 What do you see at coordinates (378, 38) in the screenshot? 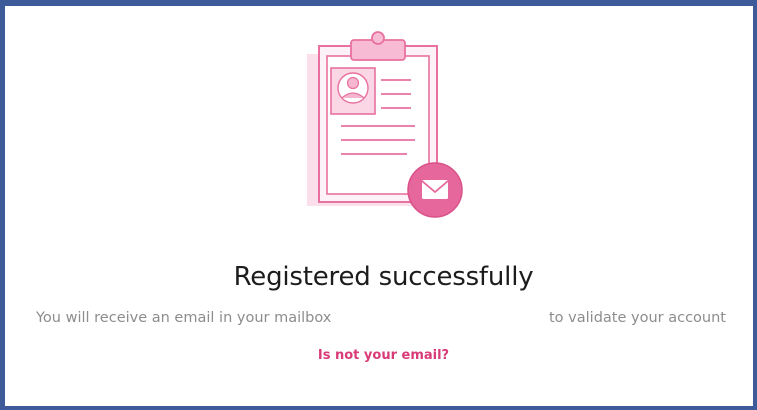
I see `clipboard-clip-ring` at bounding box center [378, 38].